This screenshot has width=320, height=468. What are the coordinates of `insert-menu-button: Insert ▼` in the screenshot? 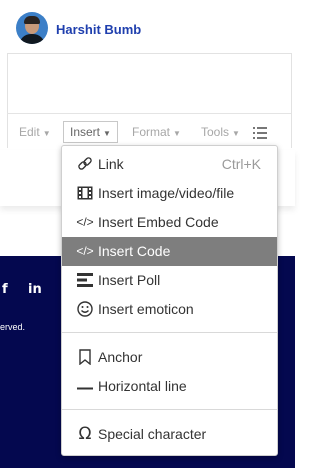 It's located at (90, 132).